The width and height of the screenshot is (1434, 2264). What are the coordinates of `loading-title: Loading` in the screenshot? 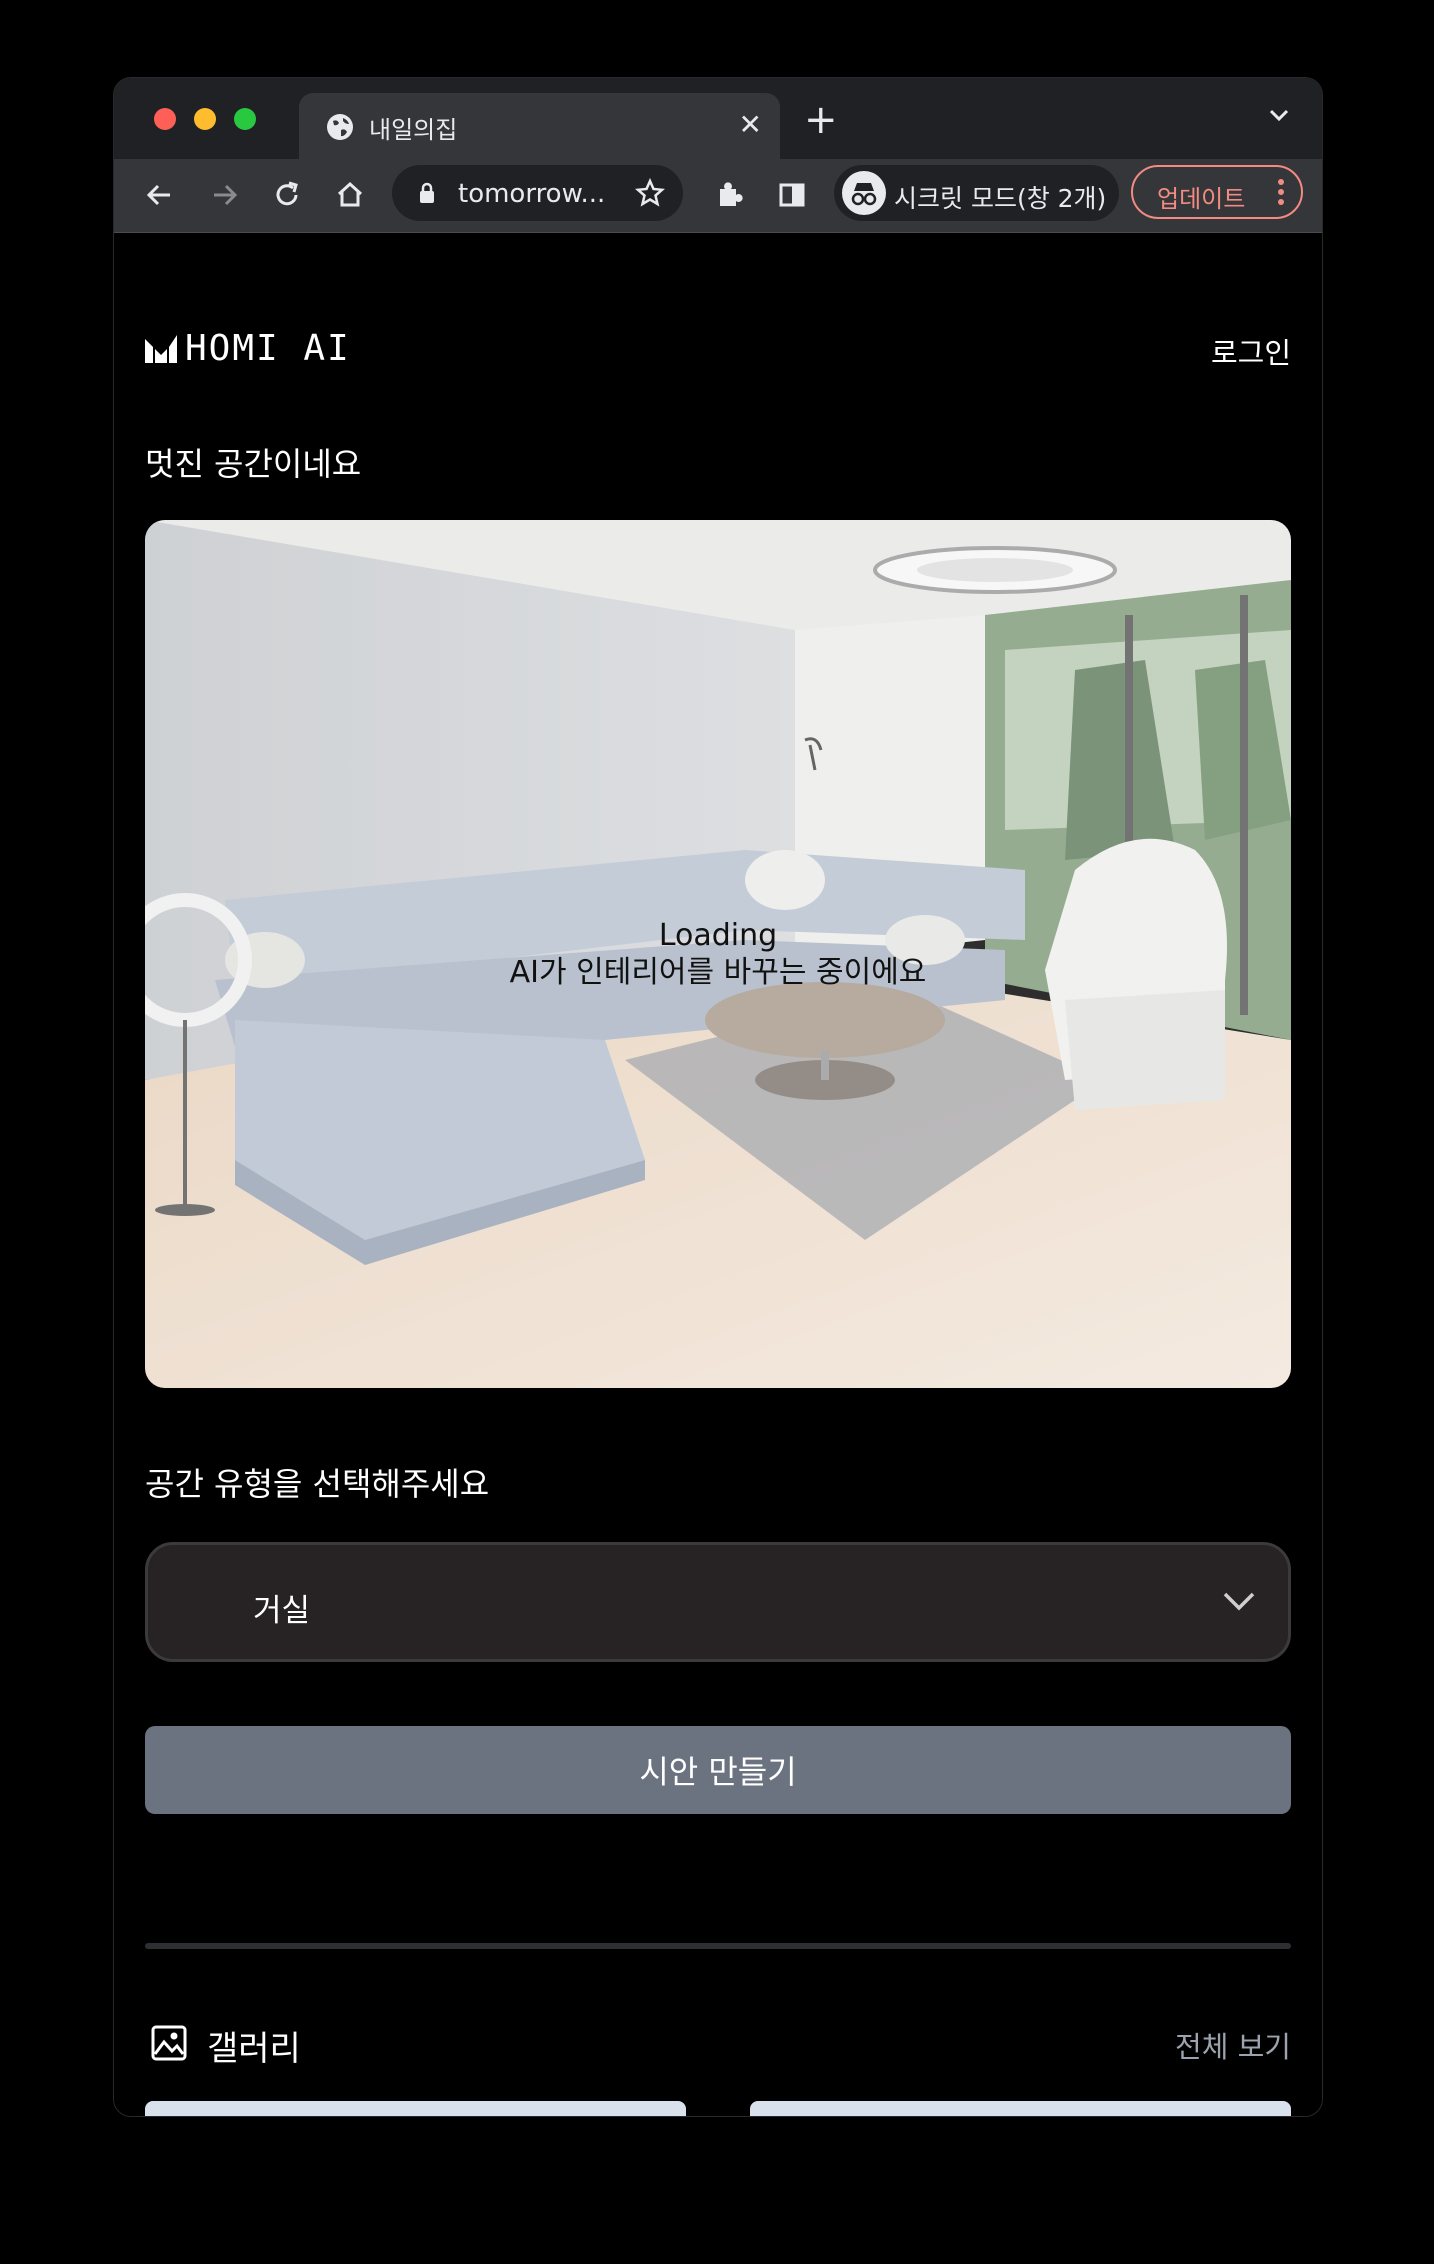 It's located at (718, 935).